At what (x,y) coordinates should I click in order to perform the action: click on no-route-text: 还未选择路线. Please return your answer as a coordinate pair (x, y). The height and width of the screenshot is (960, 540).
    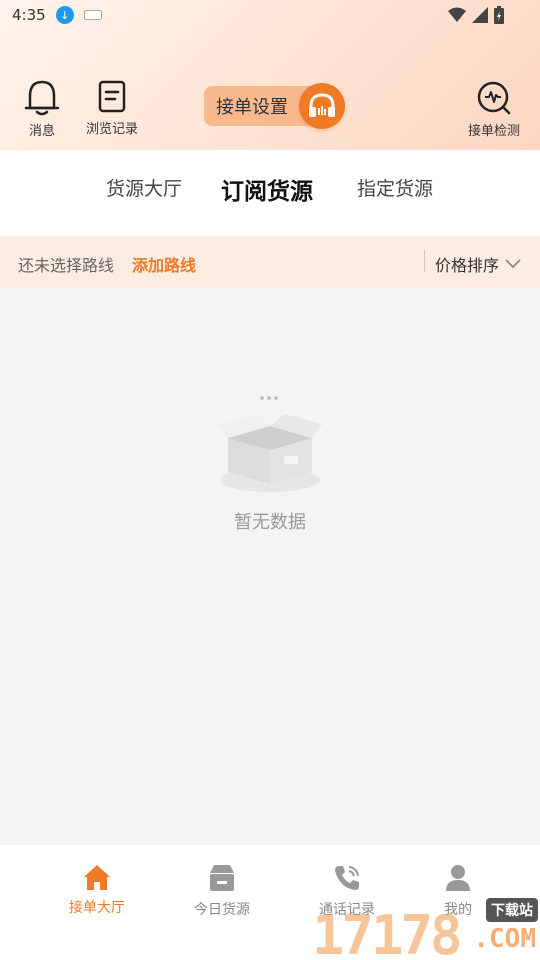
    Looking at the image, I should click on (66, 265).